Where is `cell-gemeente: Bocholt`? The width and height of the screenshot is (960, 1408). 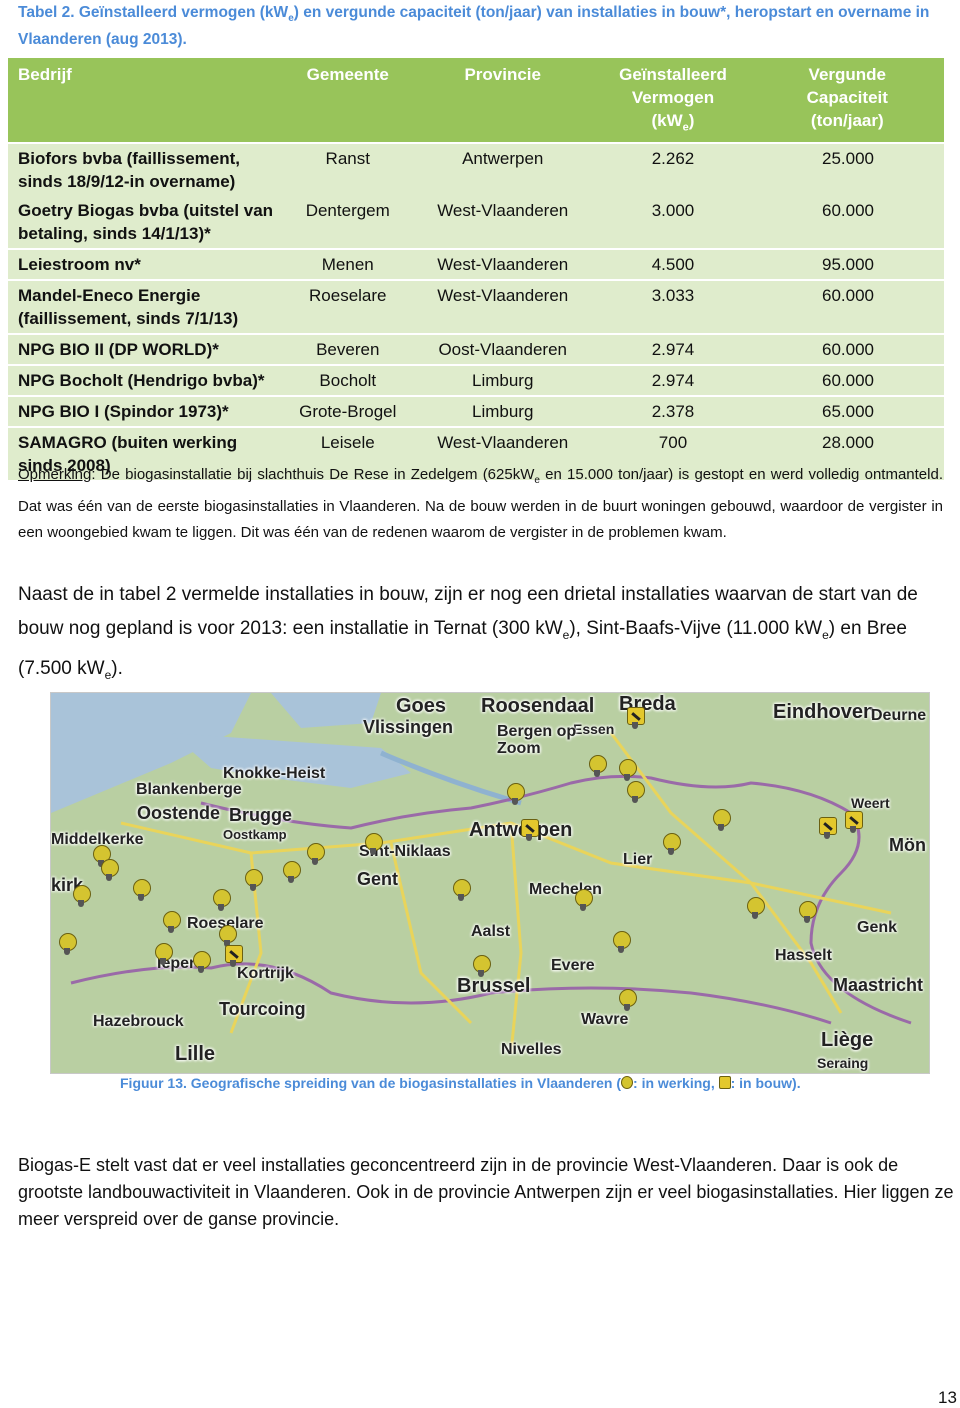
cell-gemeente: Bocholt is located at coordinates (348, 380).